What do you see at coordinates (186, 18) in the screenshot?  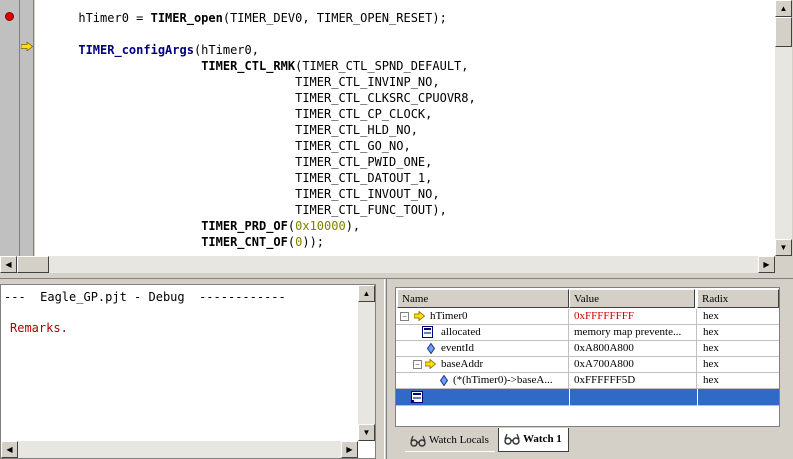 I see `code-token: TIMER_open` at bounding box center [186, 18].